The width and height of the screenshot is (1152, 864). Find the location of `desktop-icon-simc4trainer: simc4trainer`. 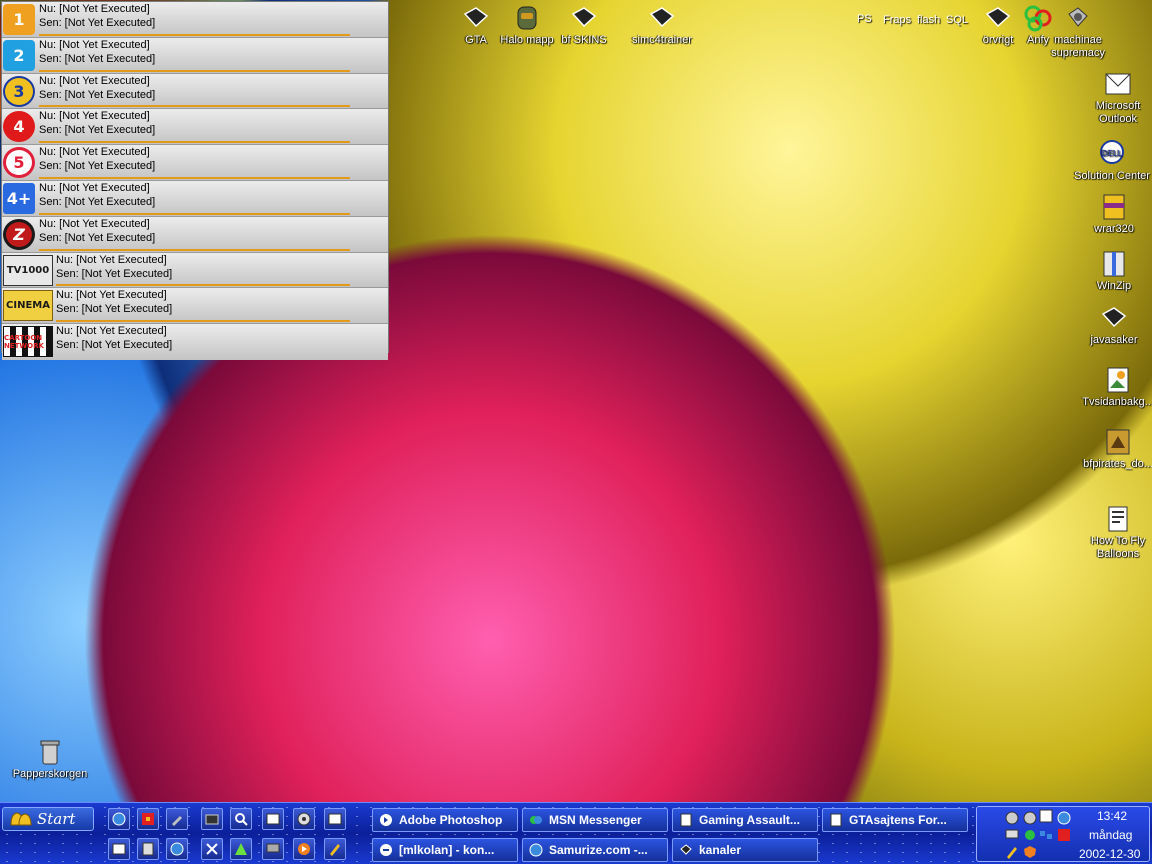

desktop-icon-simc4trainer: simc4trainer is located at coordinates (662, 25).